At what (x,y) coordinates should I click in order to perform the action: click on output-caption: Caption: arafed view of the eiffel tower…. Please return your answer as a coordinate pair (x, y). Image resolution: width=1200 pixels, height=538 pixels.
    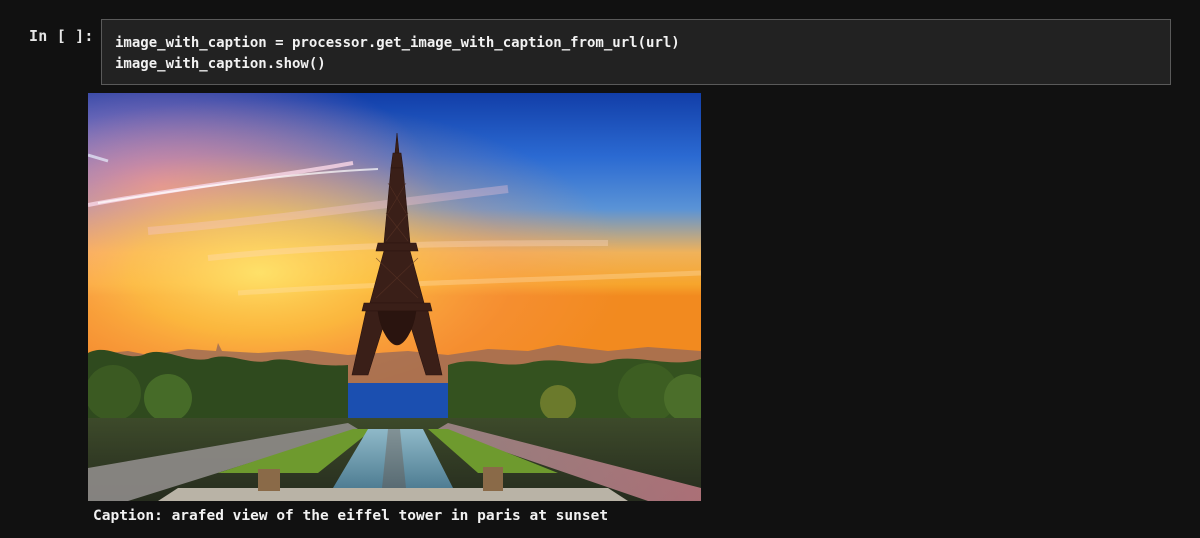
    Looking at the image, I should click on (351, 516).